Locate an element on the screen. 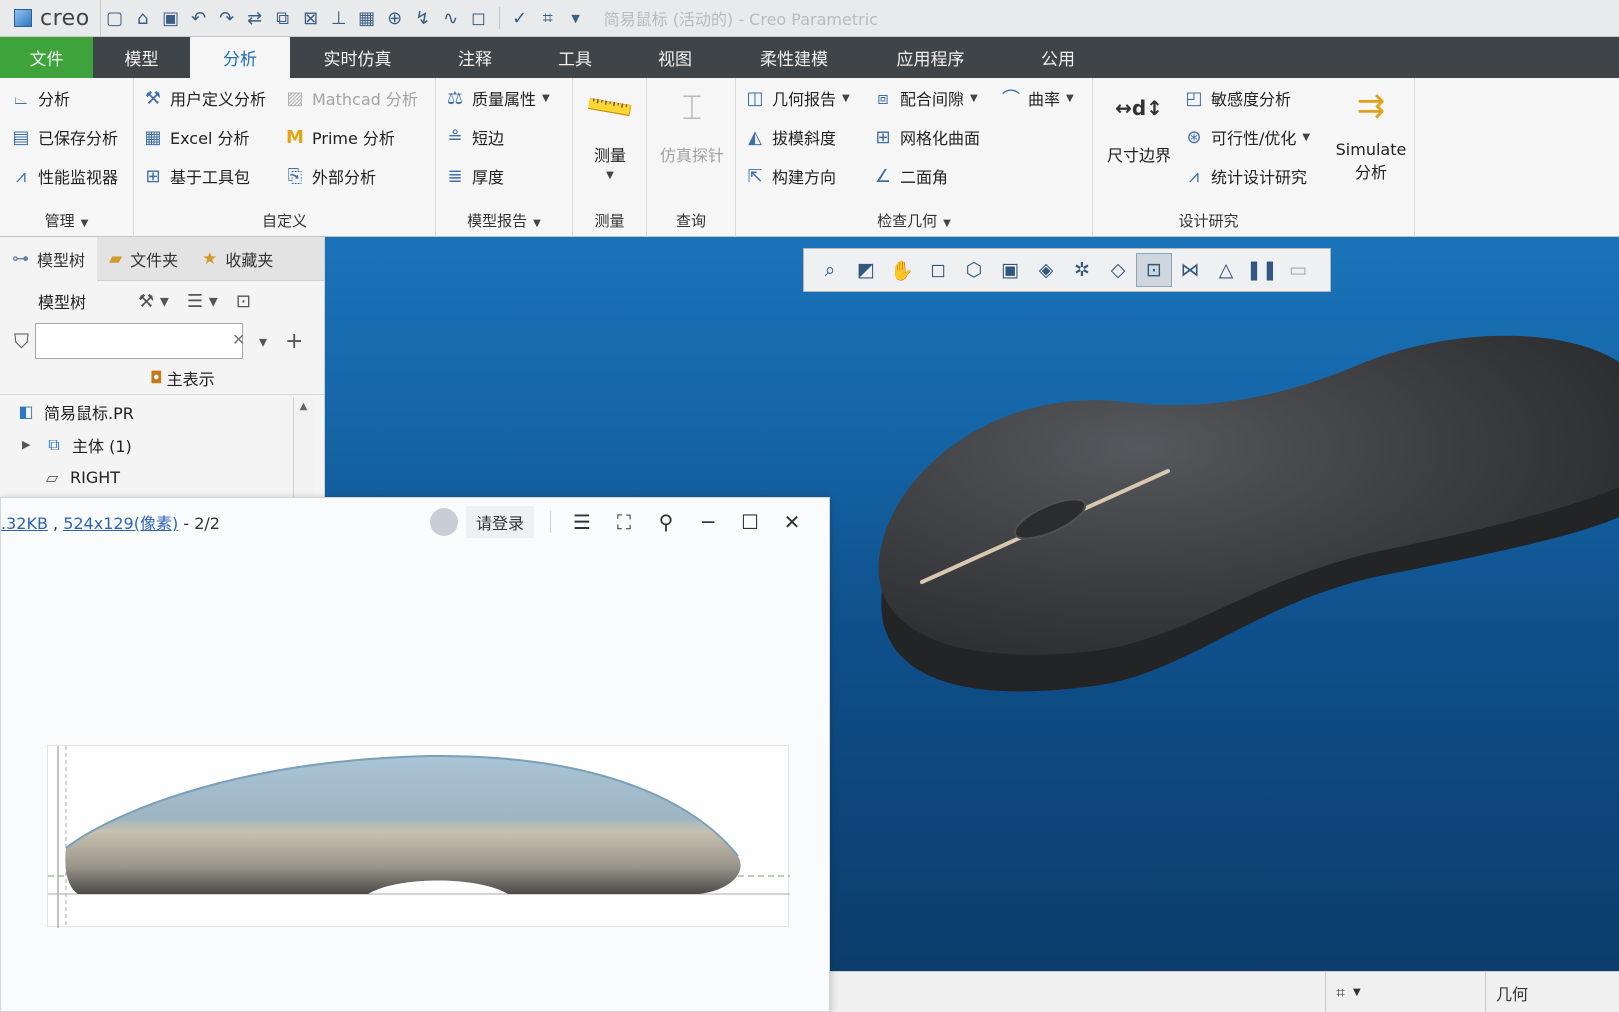 The height and width of the screenshot is (1012, 1619). maximize-icon: ☐ is located at coordinates (750, 522).